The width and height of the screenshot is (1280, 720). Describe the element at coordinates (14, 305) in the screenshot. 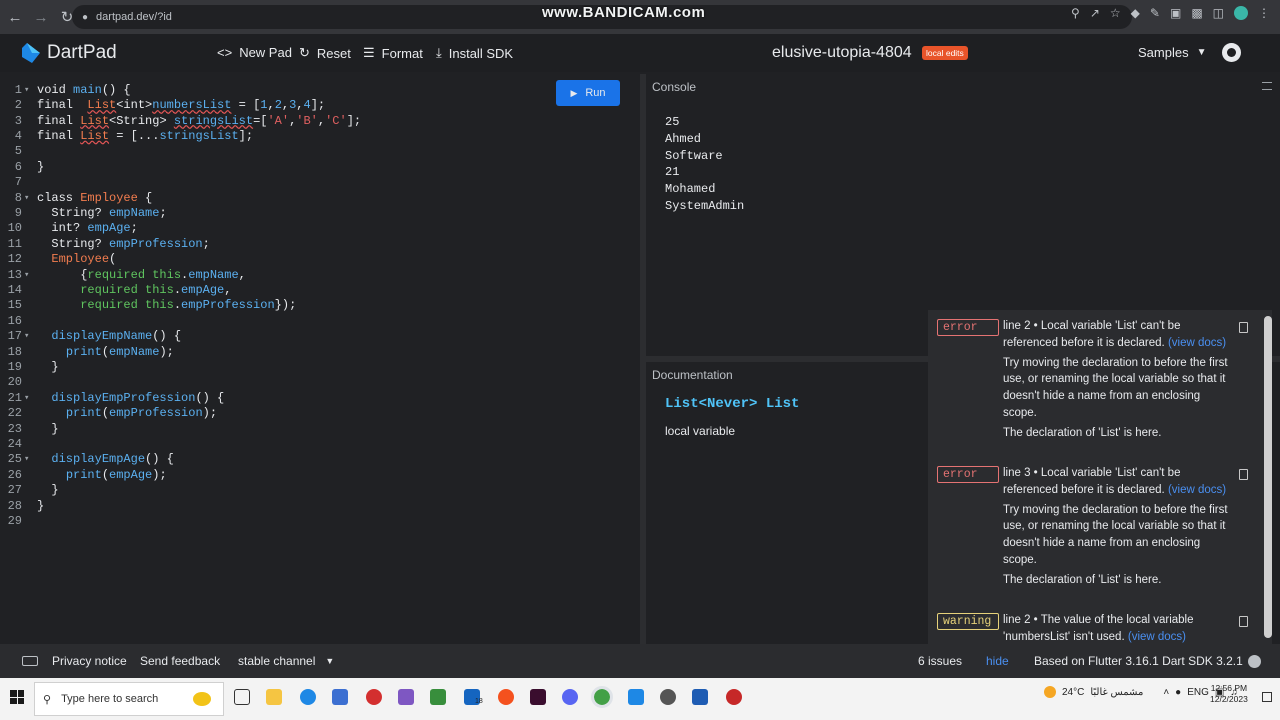

I see `line-number: 15` at that location.